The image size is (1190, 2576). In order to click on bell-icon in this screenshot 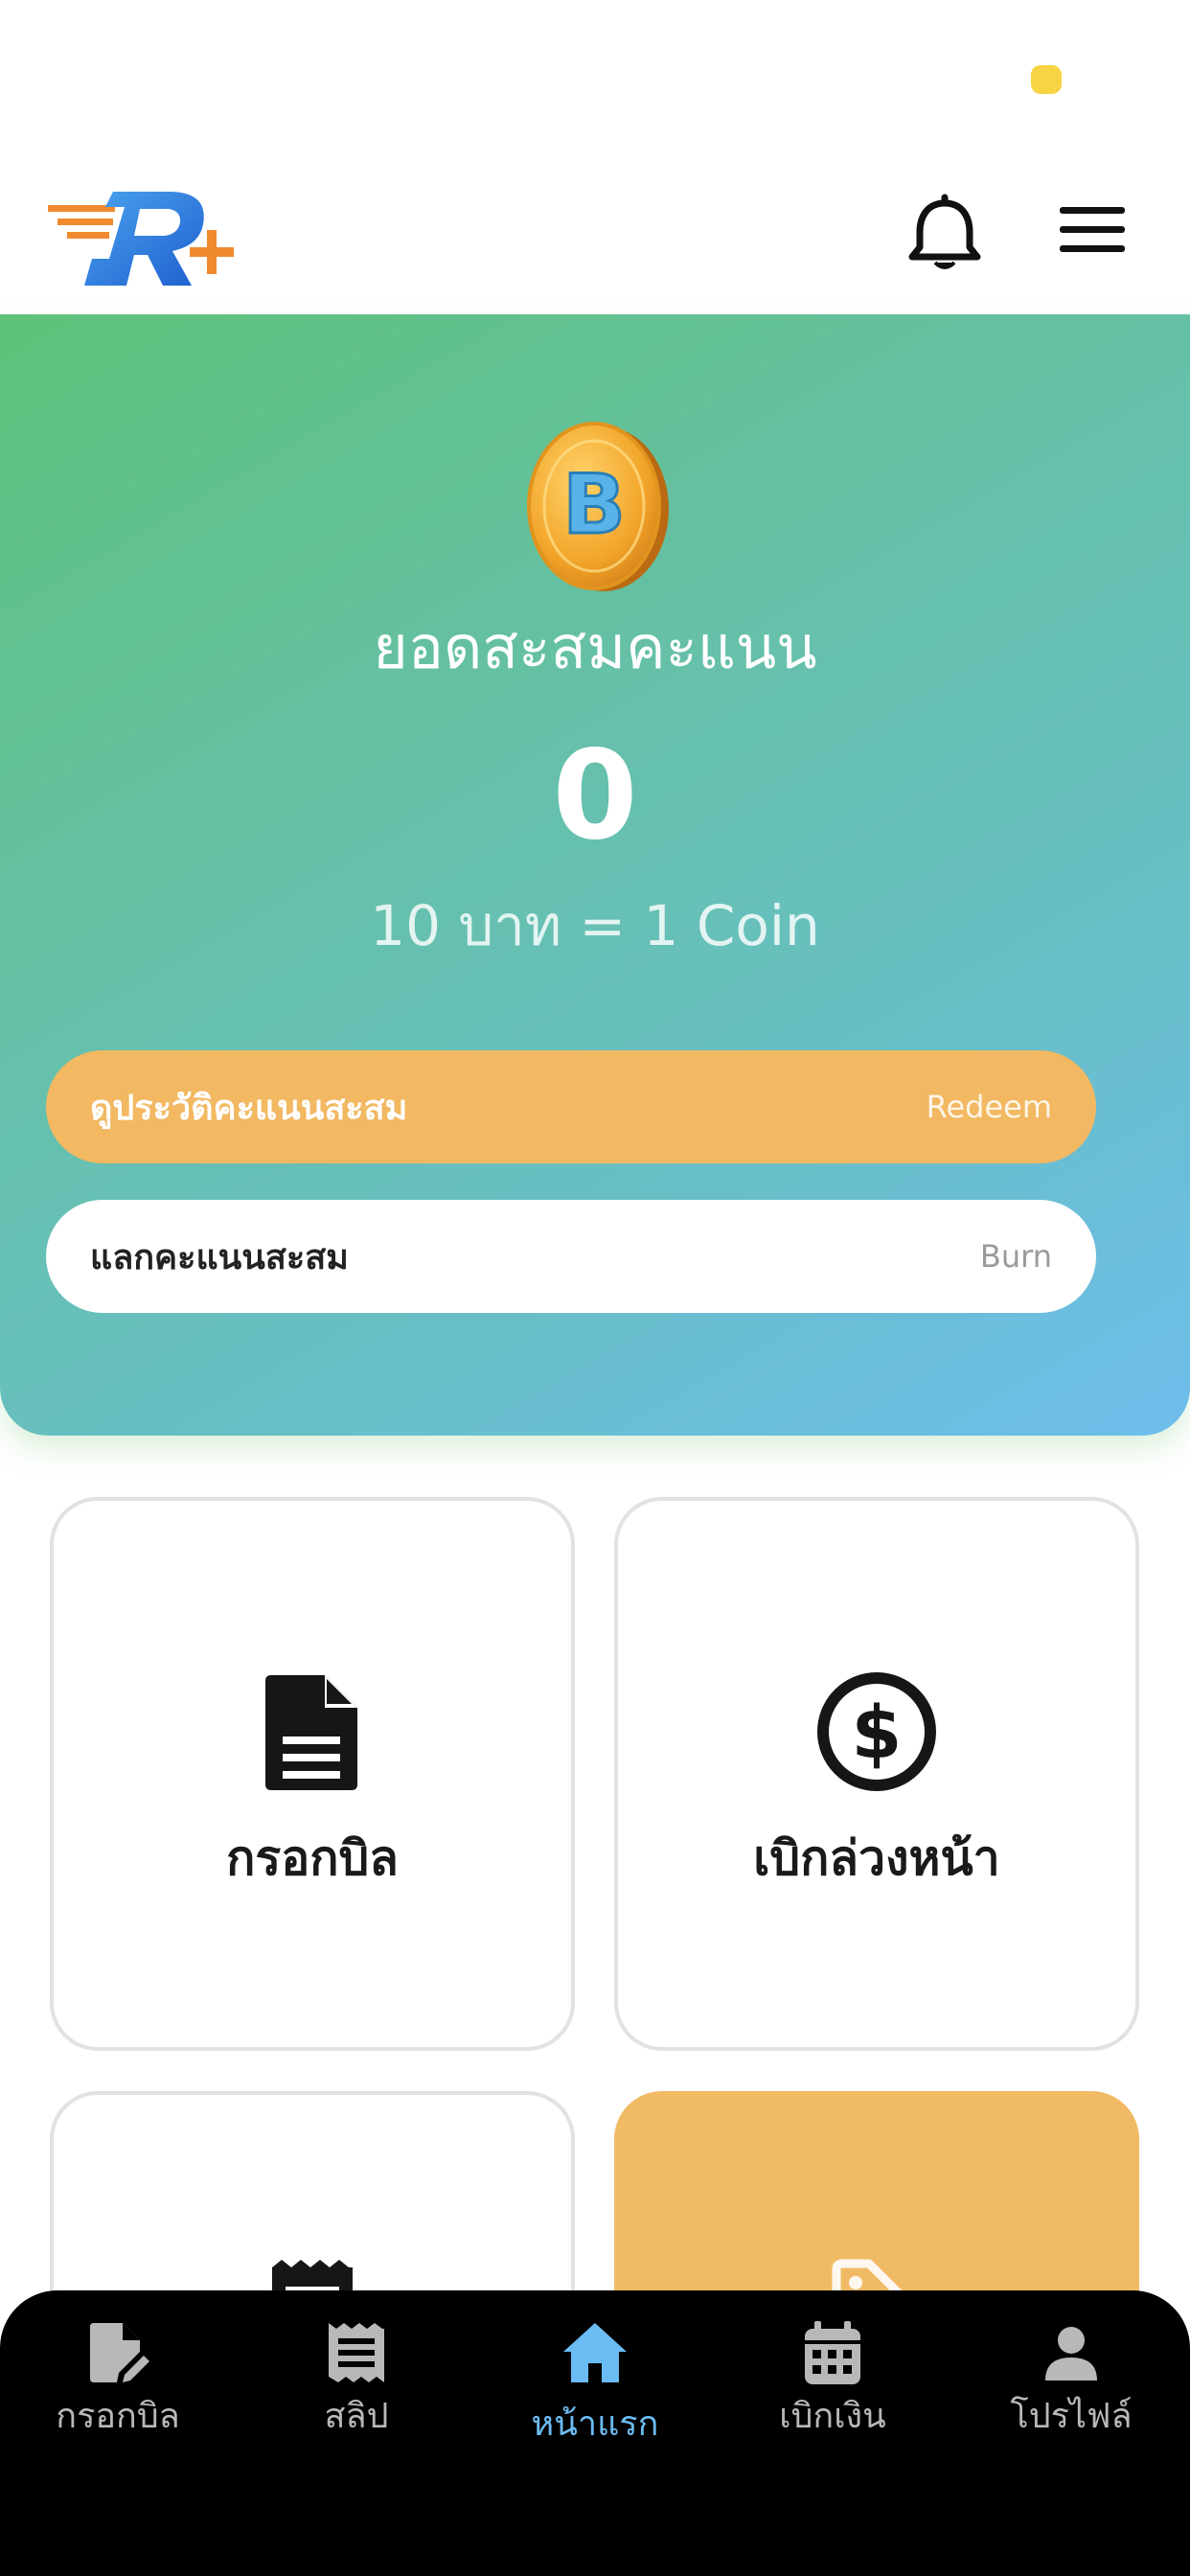, I will do `click(945, 231)`.